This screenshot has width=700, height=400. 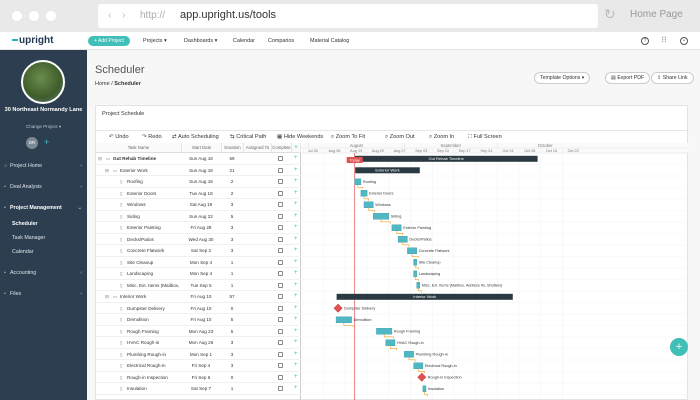 I want to click on sidebar-subitem-calendar: Calendar, so click(x=23, y=252).